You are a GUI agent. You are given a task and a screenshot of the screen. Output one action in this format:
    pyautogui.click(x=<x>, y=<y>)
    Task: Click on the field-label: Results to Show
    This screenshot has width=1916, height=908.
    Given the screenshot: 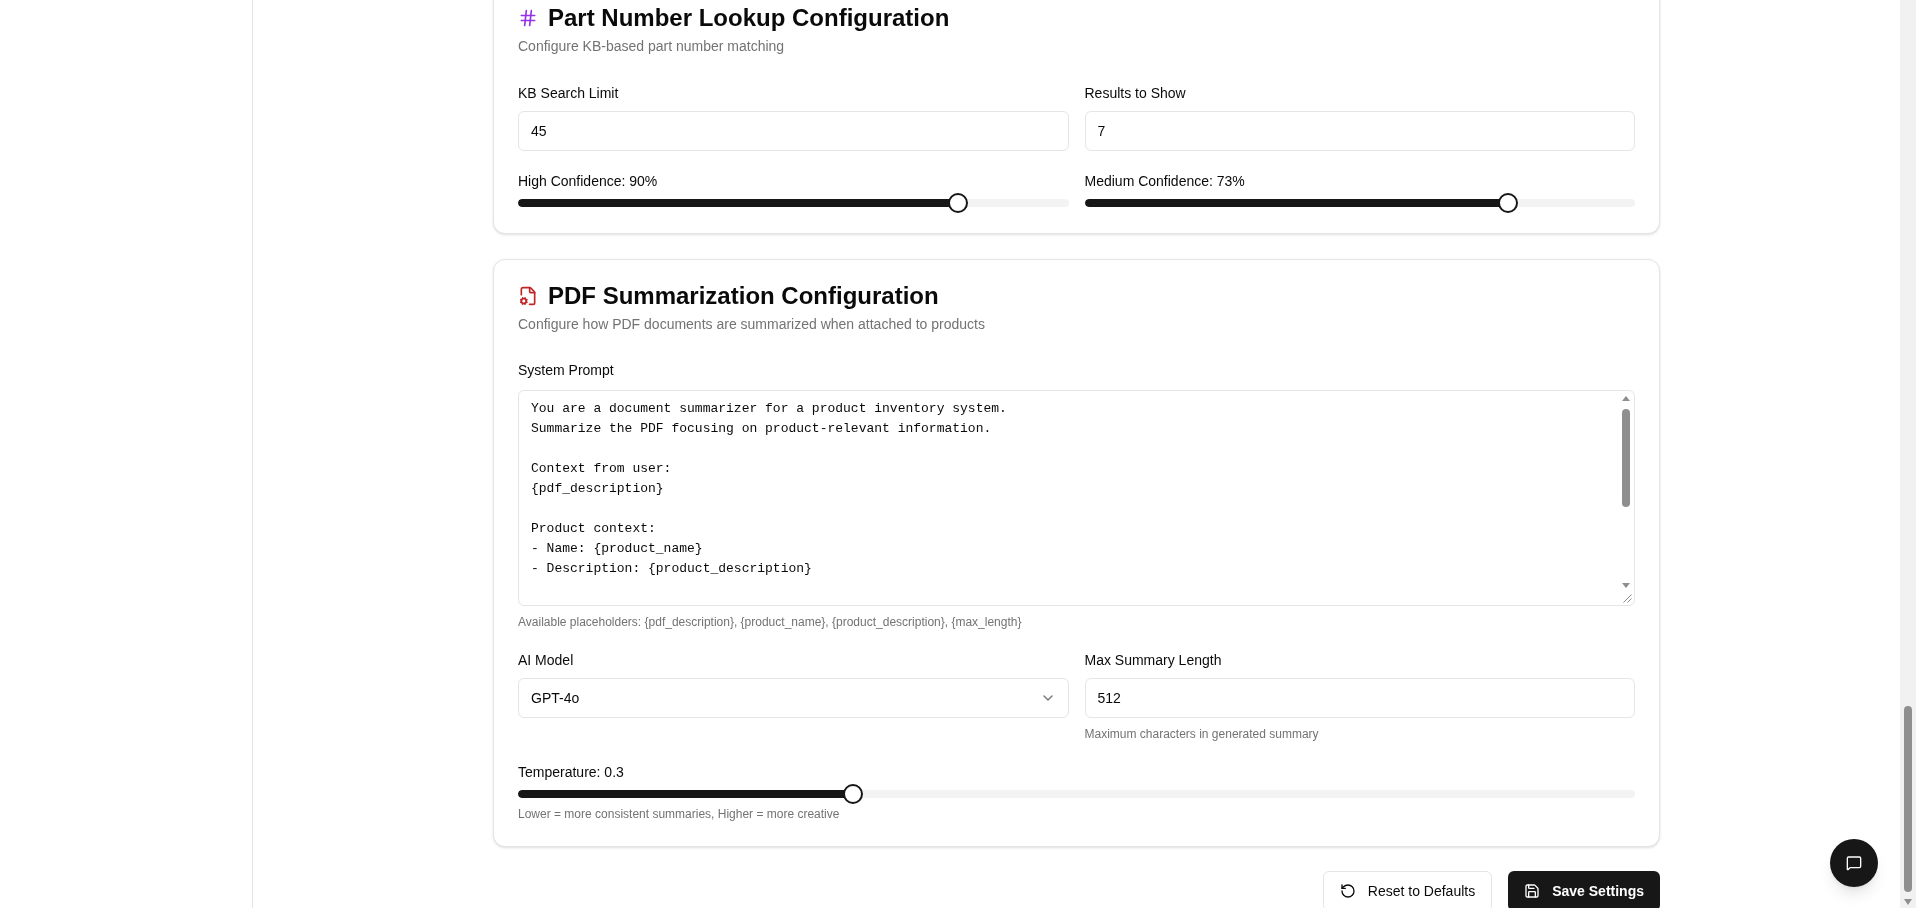 What is the action you would take?
    pyautogui.click(x=1135, y=93)
    